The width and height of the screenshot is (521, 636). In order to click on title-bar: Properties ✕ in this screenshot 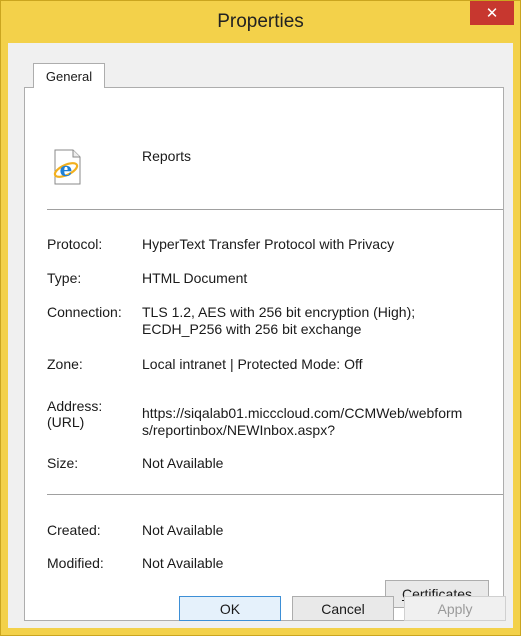, I will do `click(260, 22)`.